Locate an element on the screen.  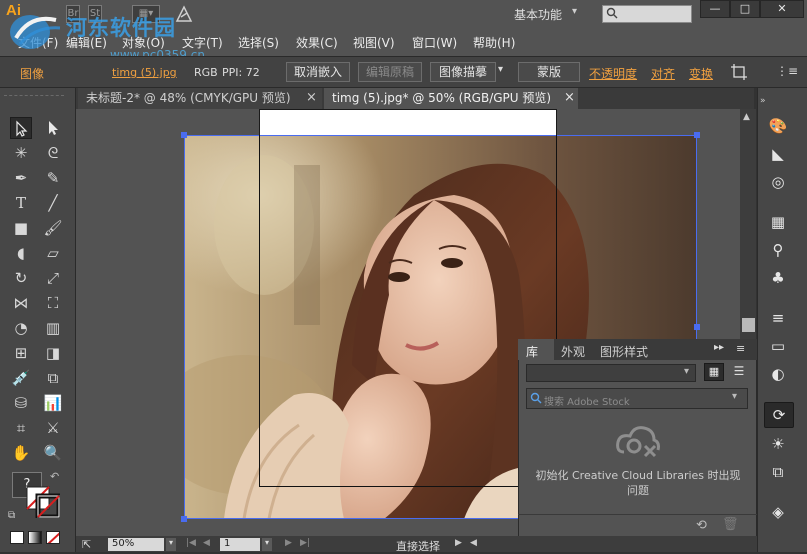
unembed-button: 取消嵌入 is located at coordinates (318, 72).